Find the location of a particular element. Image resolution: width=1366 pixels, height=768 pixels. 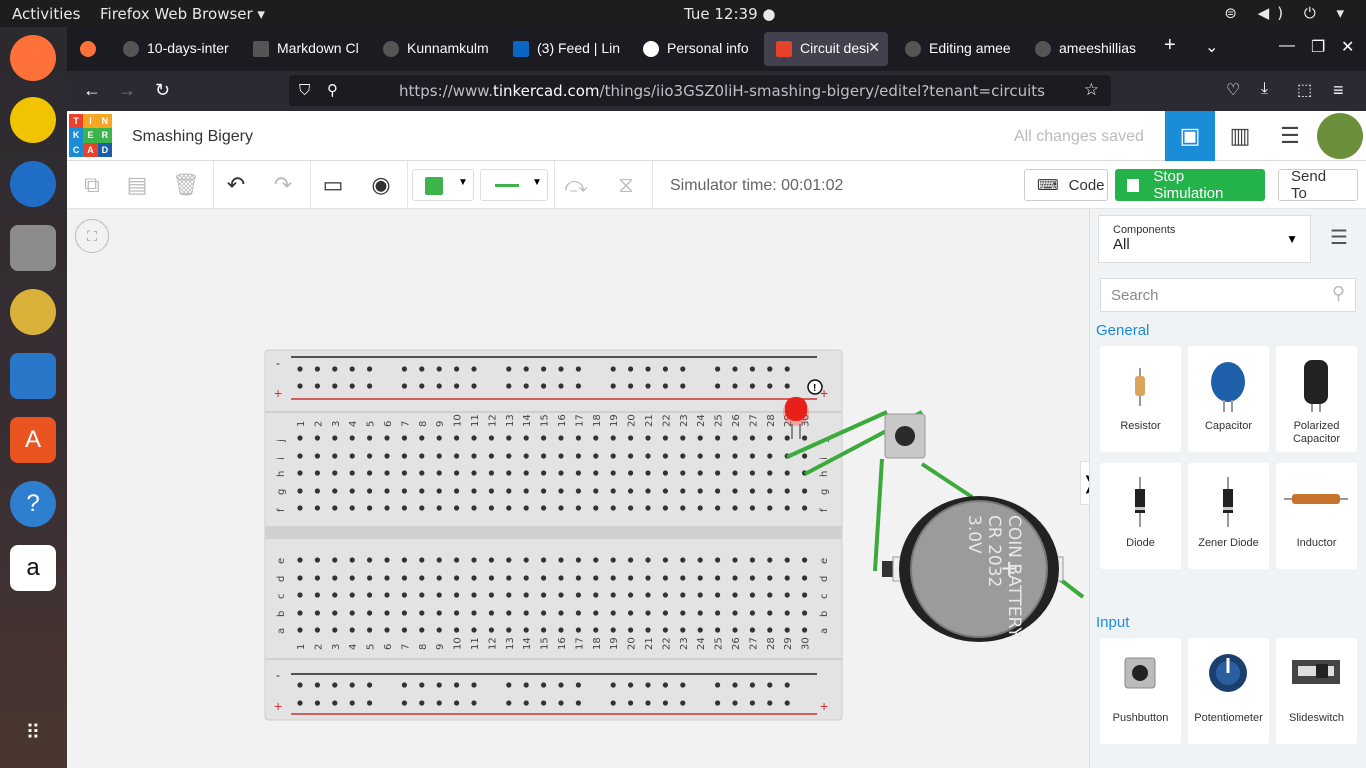

lock-icon: ⚲ is located at coordinates (332, 90).